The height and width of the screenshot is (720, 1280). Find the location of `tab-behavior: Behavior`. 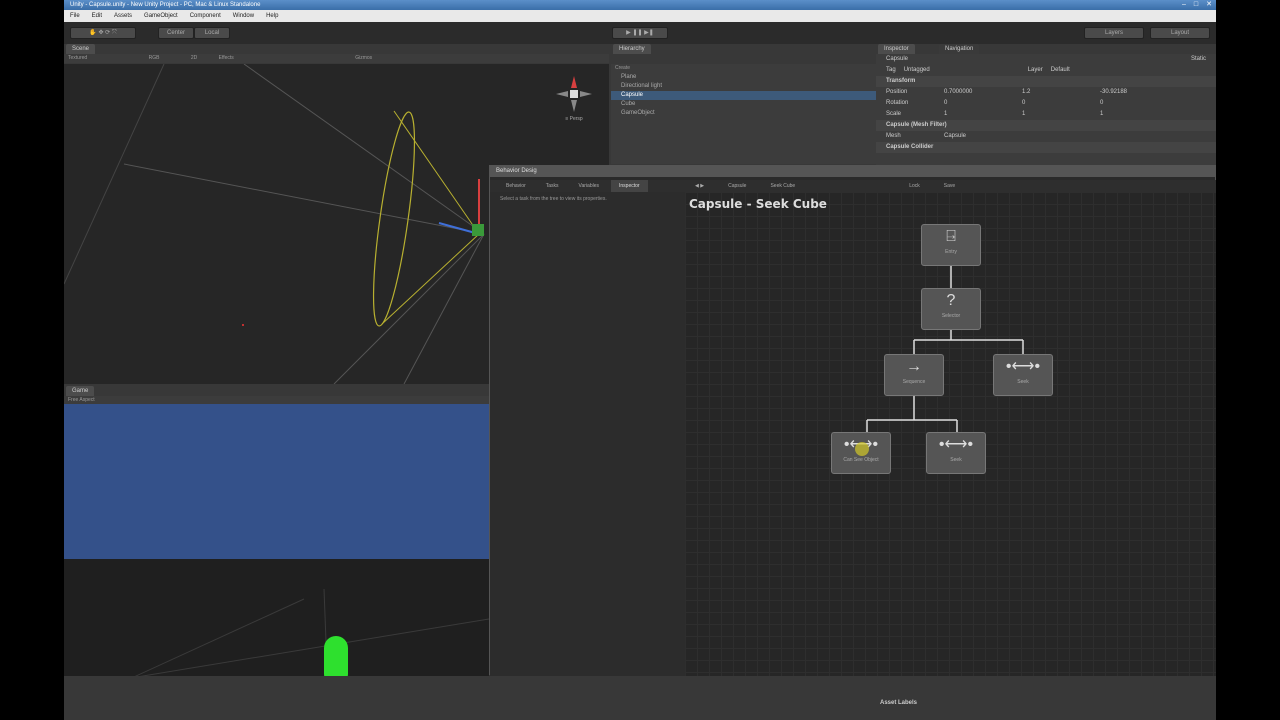

tab-behavior: Behavior is located at coordinates (516, 186).